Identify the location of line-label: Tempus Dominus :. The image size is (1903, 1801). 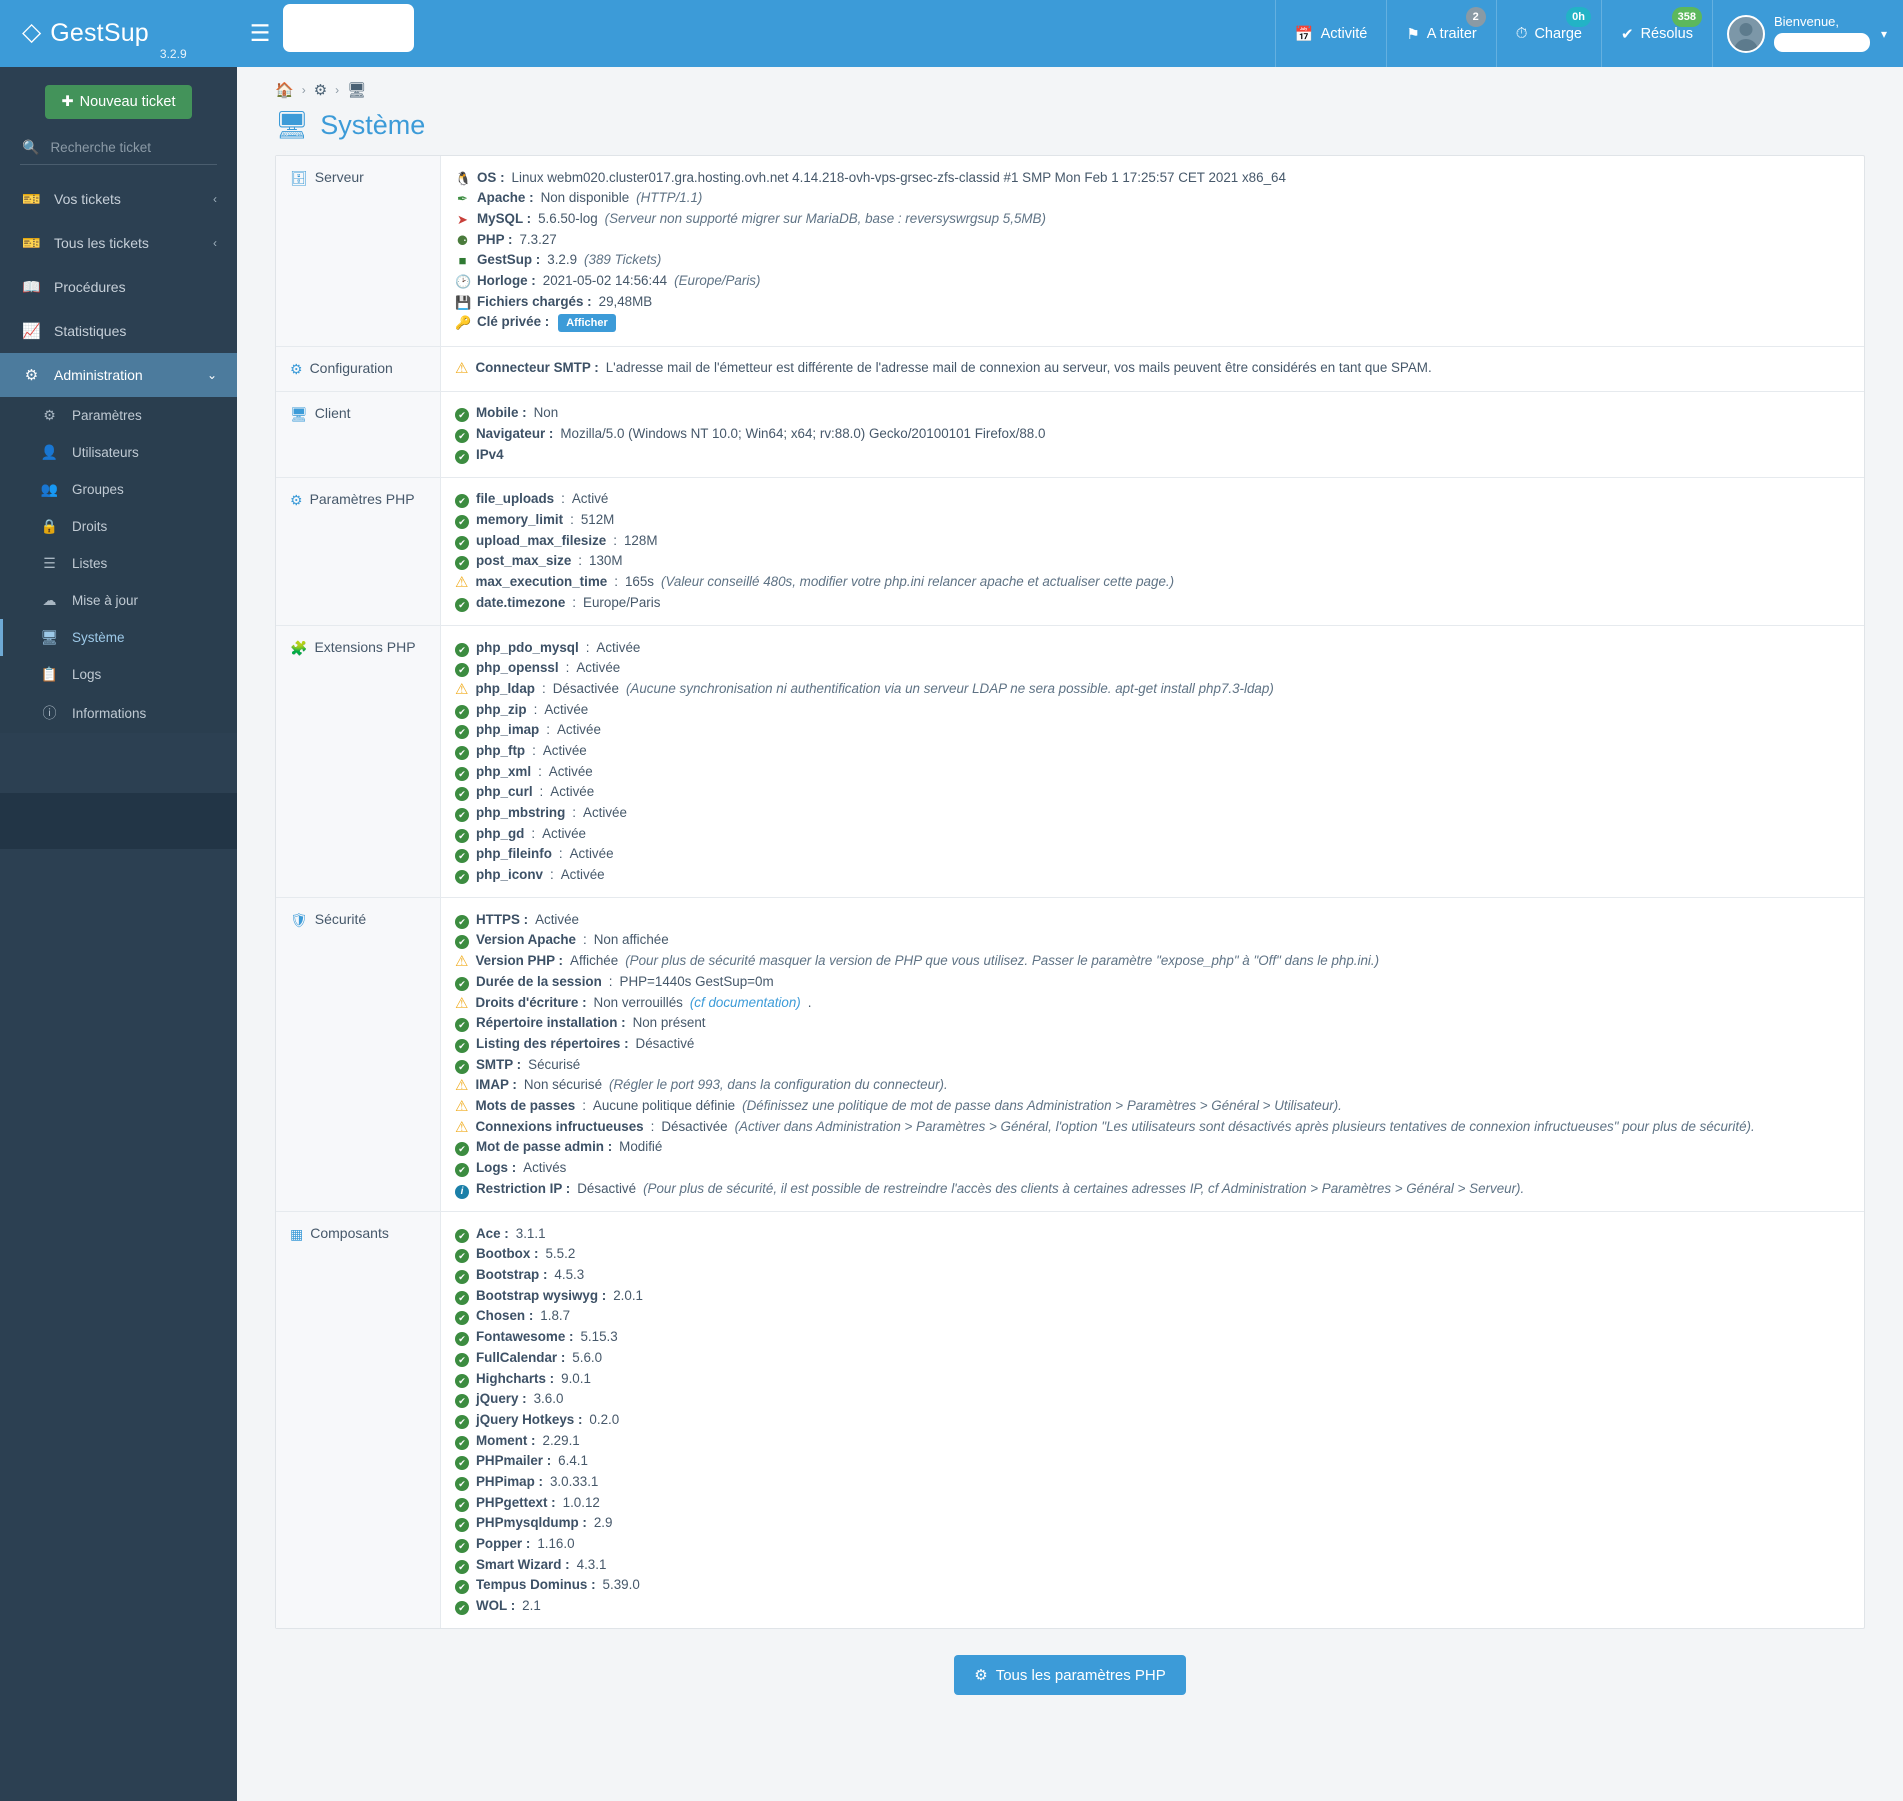
(536, 1585).